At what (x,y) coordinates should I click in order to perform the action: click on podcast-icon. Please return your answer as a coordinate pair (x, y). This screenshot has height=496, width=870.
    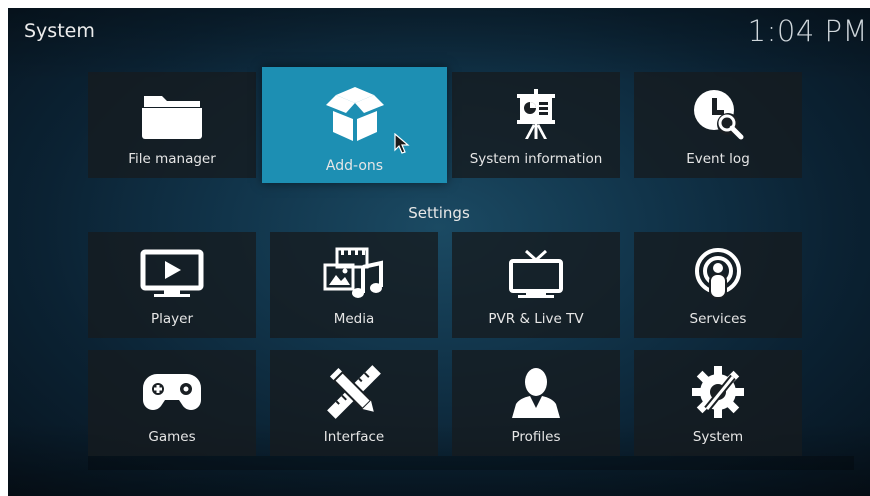
    Looking at the image, I should click on (718, 274).